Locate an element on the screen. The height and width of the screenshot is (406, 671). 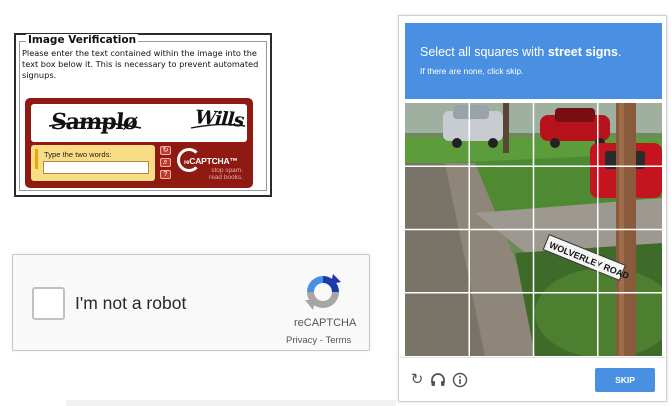
recaptcha-slogan: stop spam. read books. is located at coordinates (226, 174).